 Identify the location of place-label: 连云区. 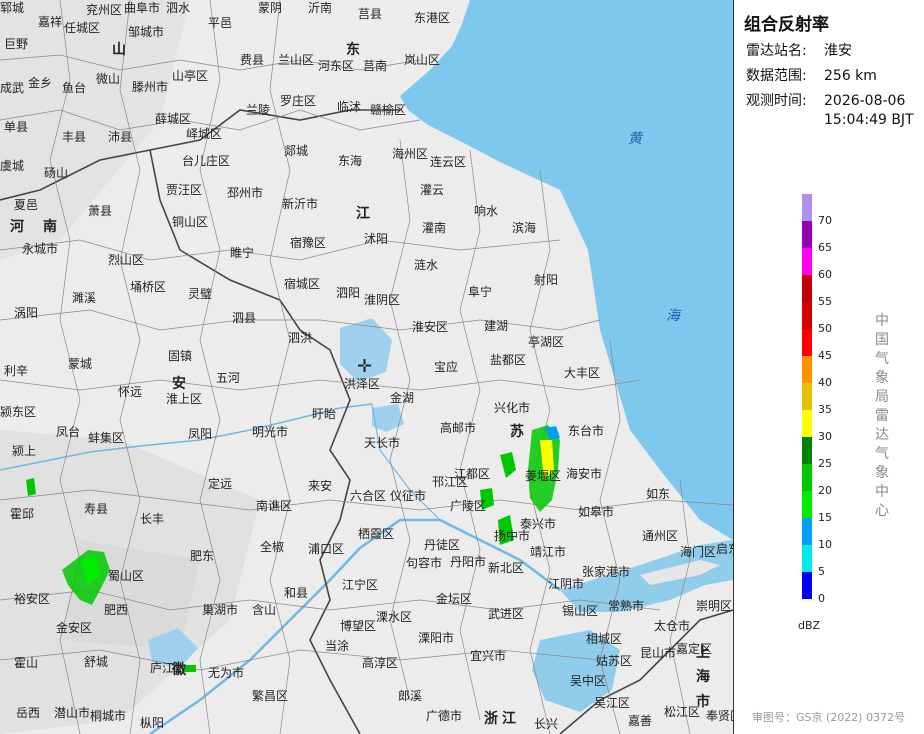
(448, 162).